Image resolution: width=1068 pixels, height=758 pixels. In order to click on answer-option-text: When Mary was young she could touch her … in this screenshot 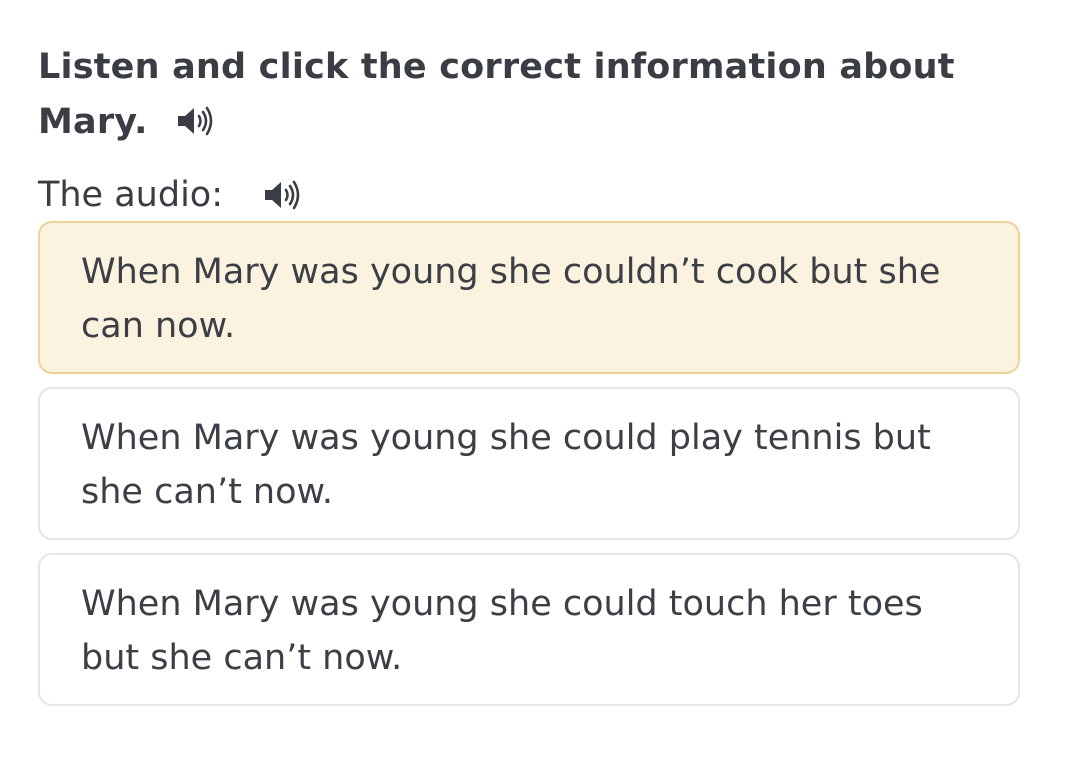, I will do `click(502, 631)`.